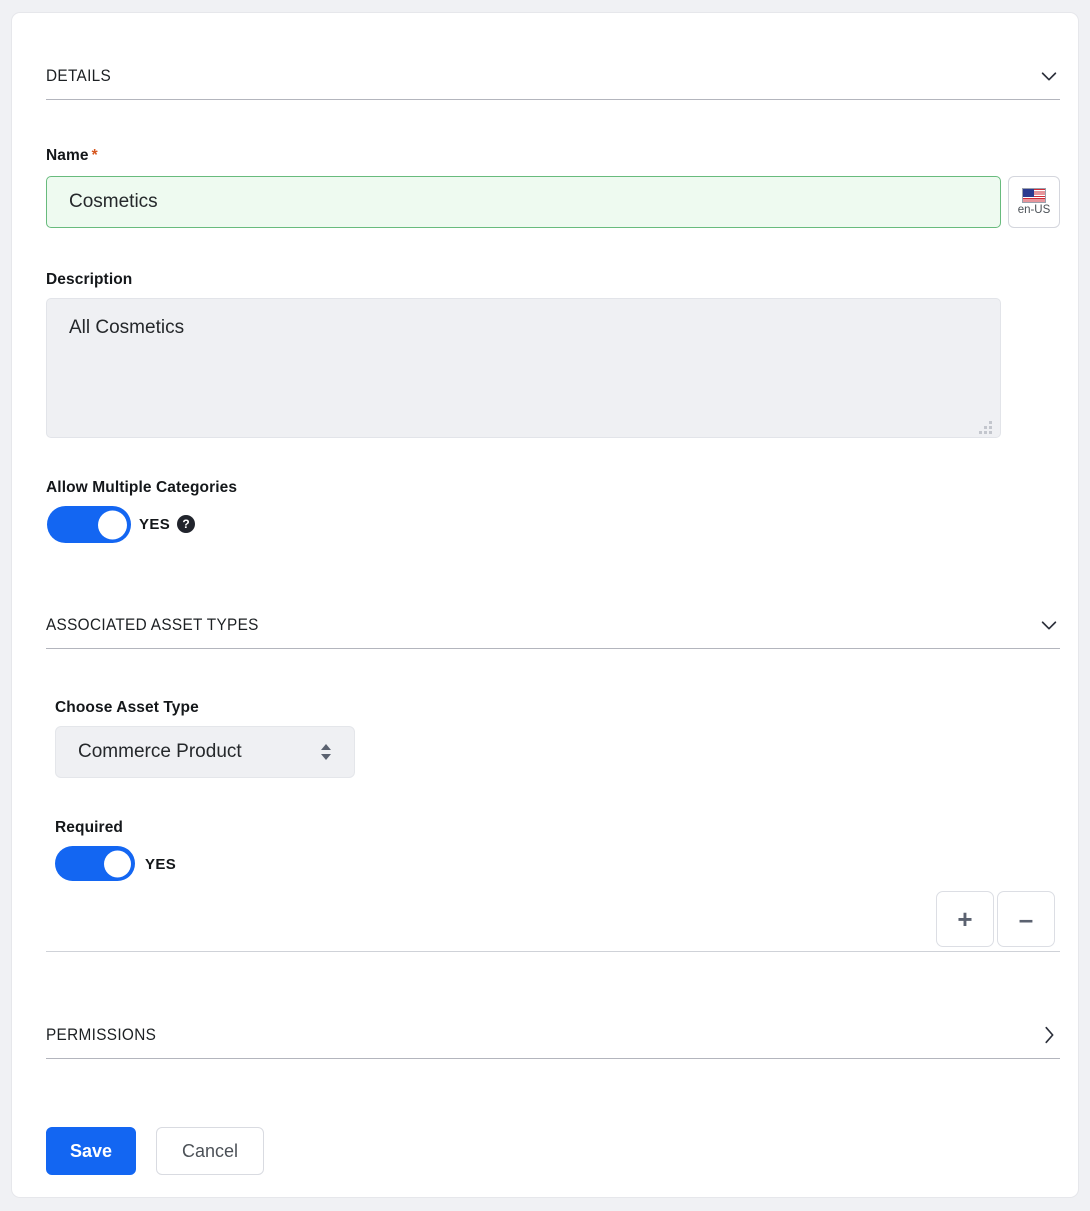 The height and width of the screenshot is (1211, 1090). I want to click on remove-asset-type-button: –, so click(1026, 919).